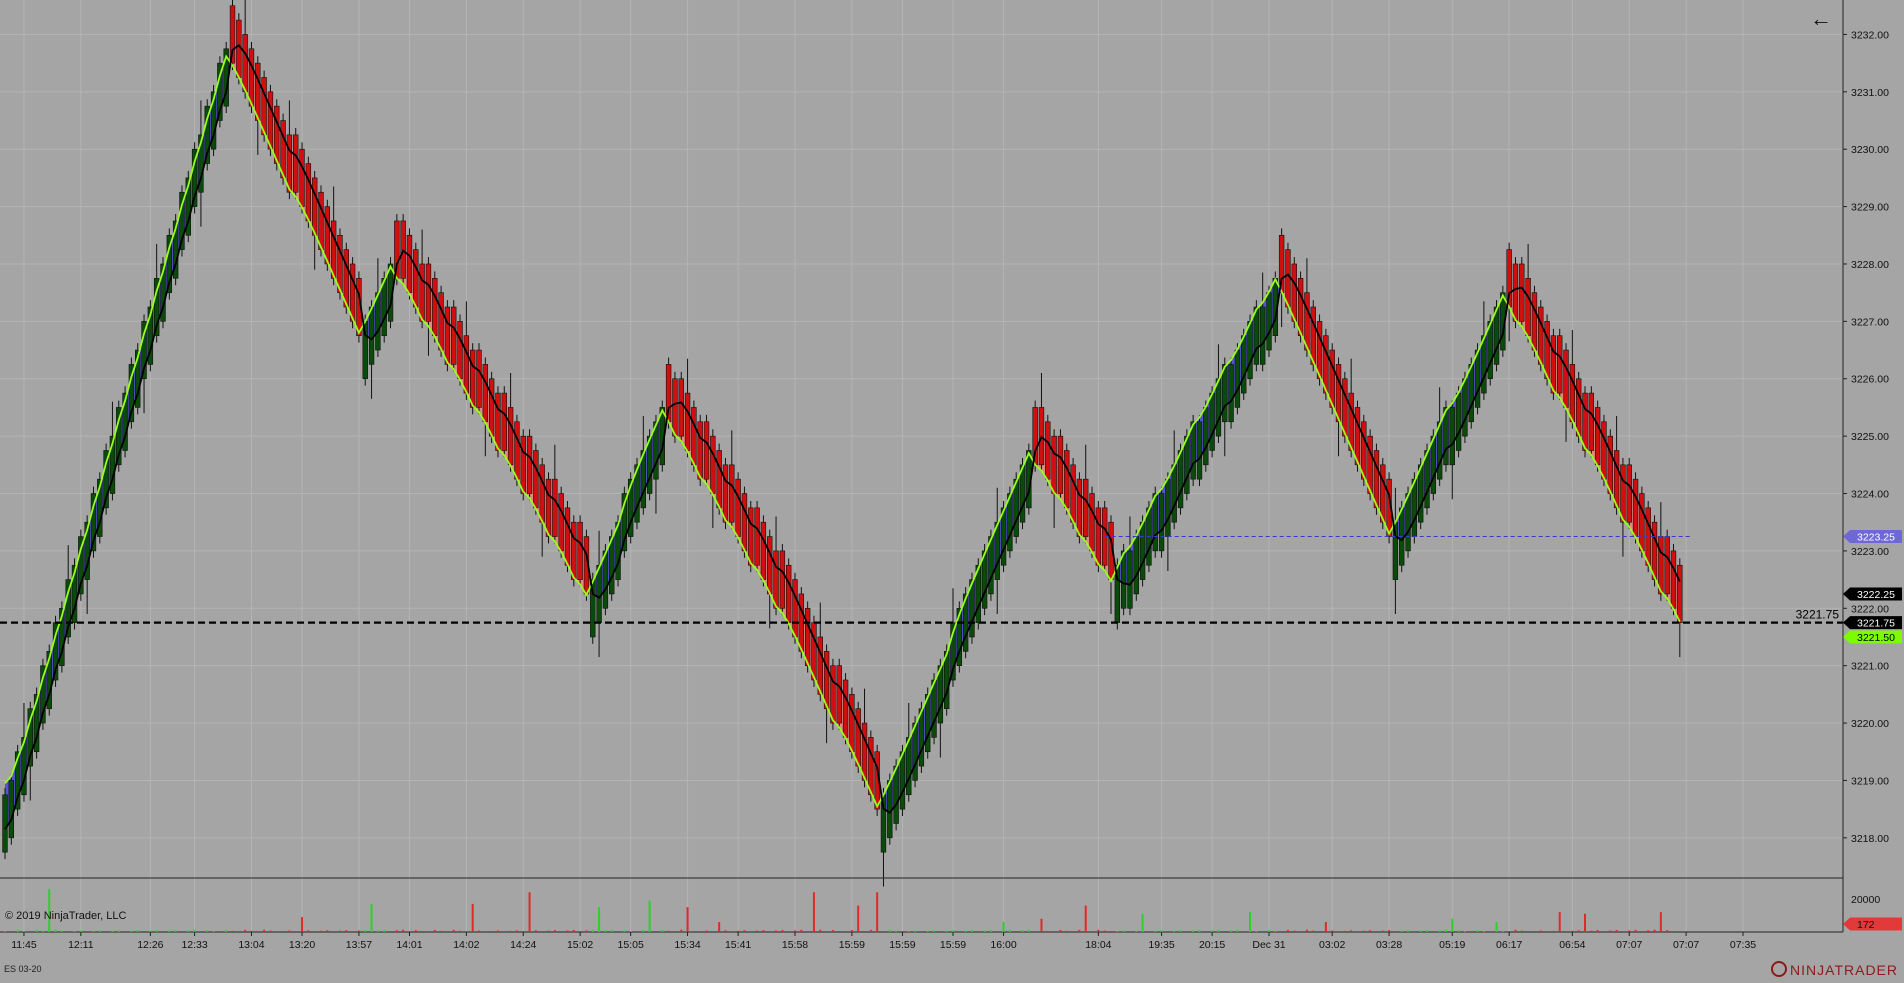  Describe the element at coordinates (359, 945) in the screenshot. I see `x-tick-label: 13:57` at that location.